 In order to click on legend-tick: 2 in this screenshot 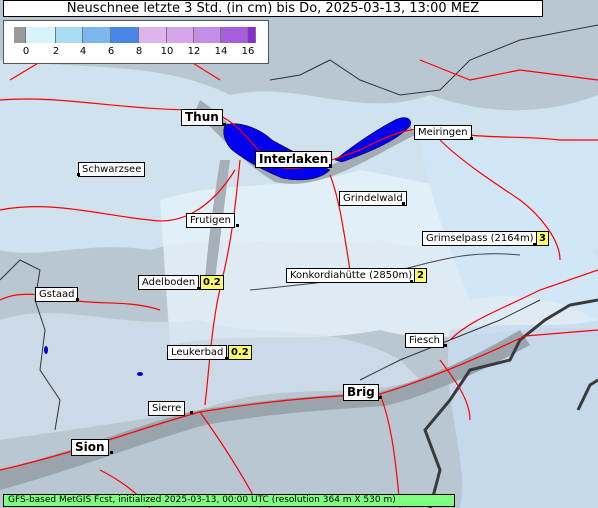, I will do `click(56, 51)`.